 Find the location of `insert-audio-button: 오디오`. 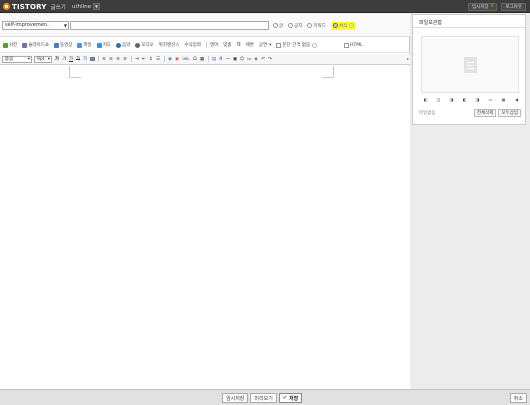

insert-audio-button: 오디오 is located at coordinates (144, 45).